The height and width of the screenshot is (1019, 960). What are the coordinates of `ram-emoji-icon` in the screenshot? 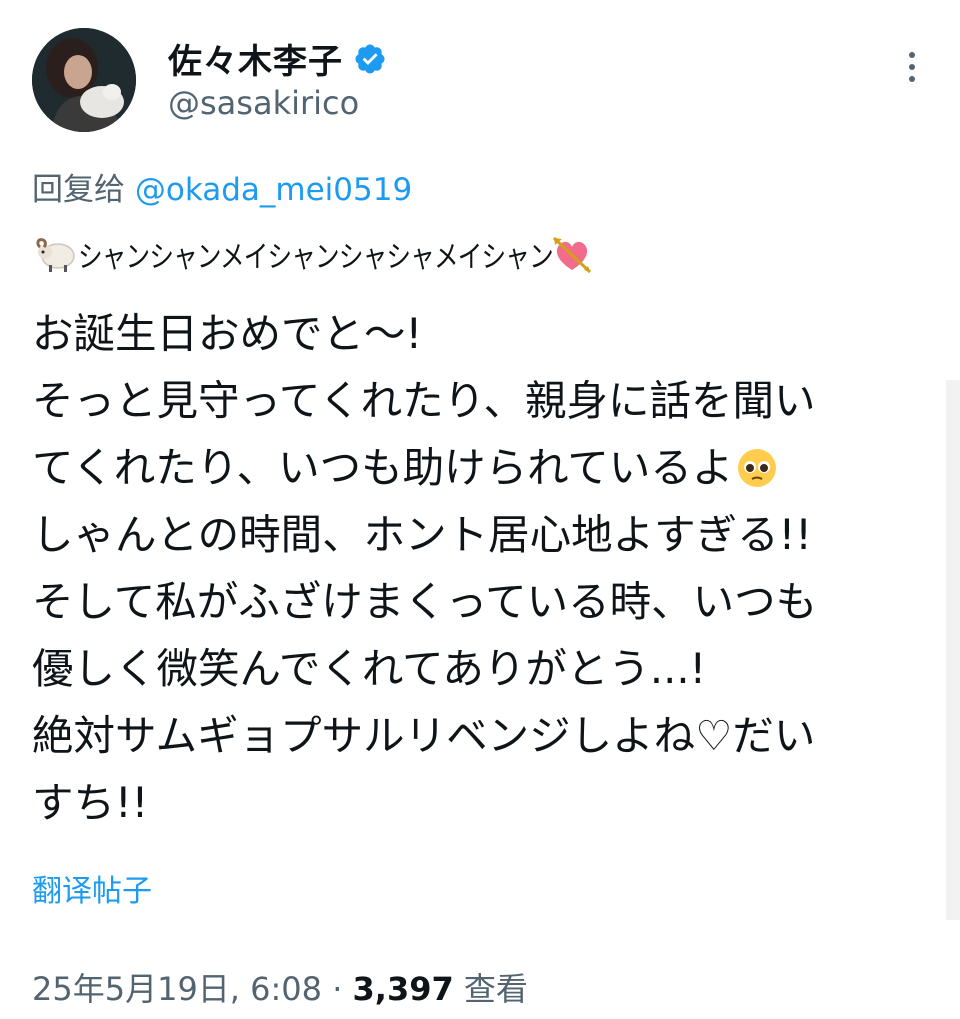 It's located at (55, 255).